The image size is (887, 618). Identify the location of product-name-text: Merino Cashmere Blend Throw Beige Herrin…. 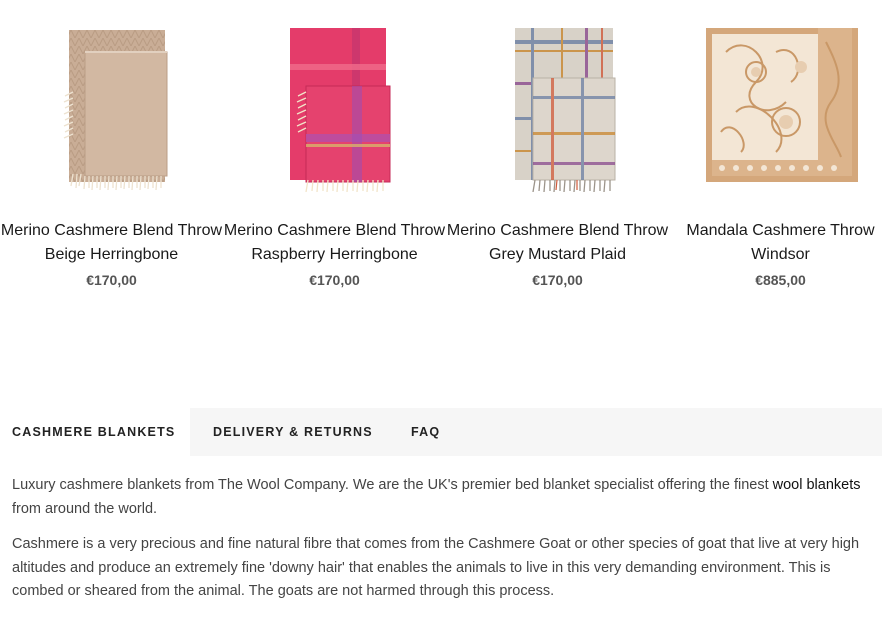
(111, 243).